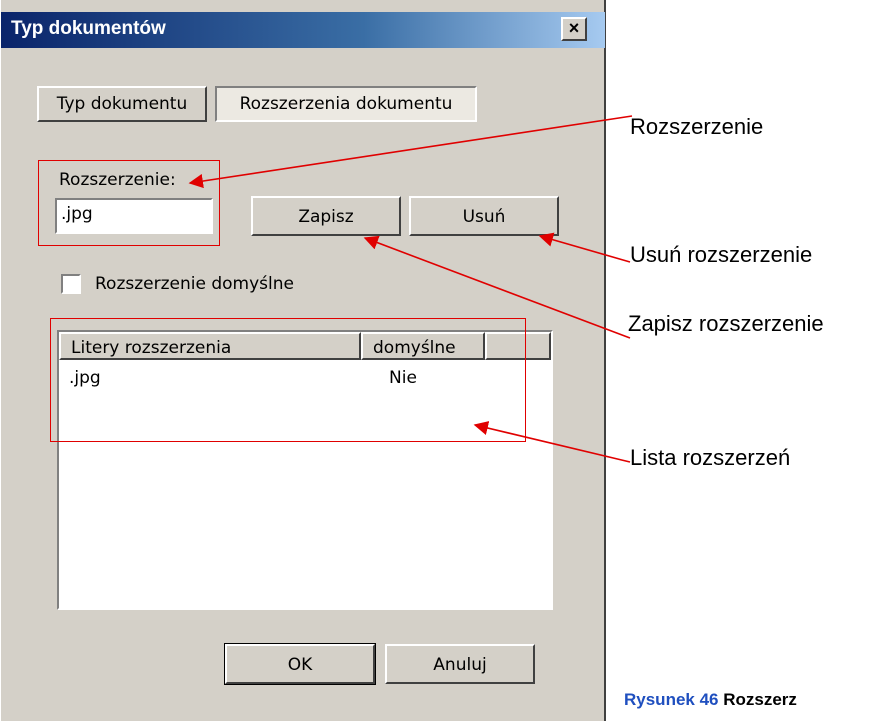 The width and height of the screenshot is (890, 721). Describe the element at coordinates (552, 442) in the screenshot. I see `arrow-list` at that location.